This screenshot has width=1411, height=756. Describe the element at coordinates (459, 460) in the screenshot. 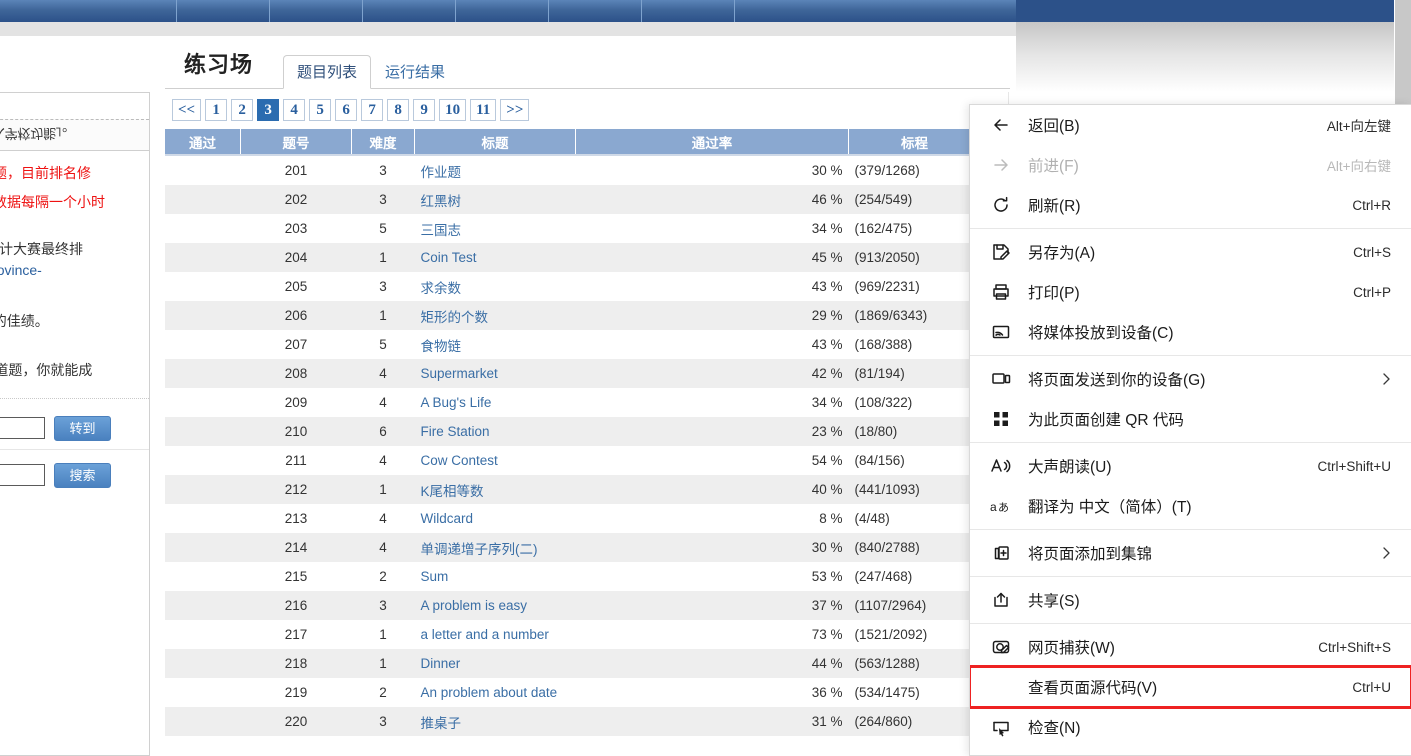

I see `problem-title-link: Cow Contest` at that location.